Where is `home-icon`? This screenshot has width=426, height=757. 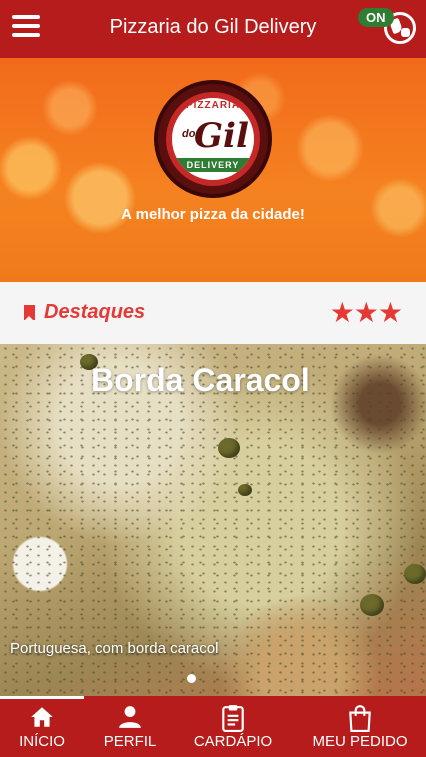 home-icon is located at coordinates (42, 717).